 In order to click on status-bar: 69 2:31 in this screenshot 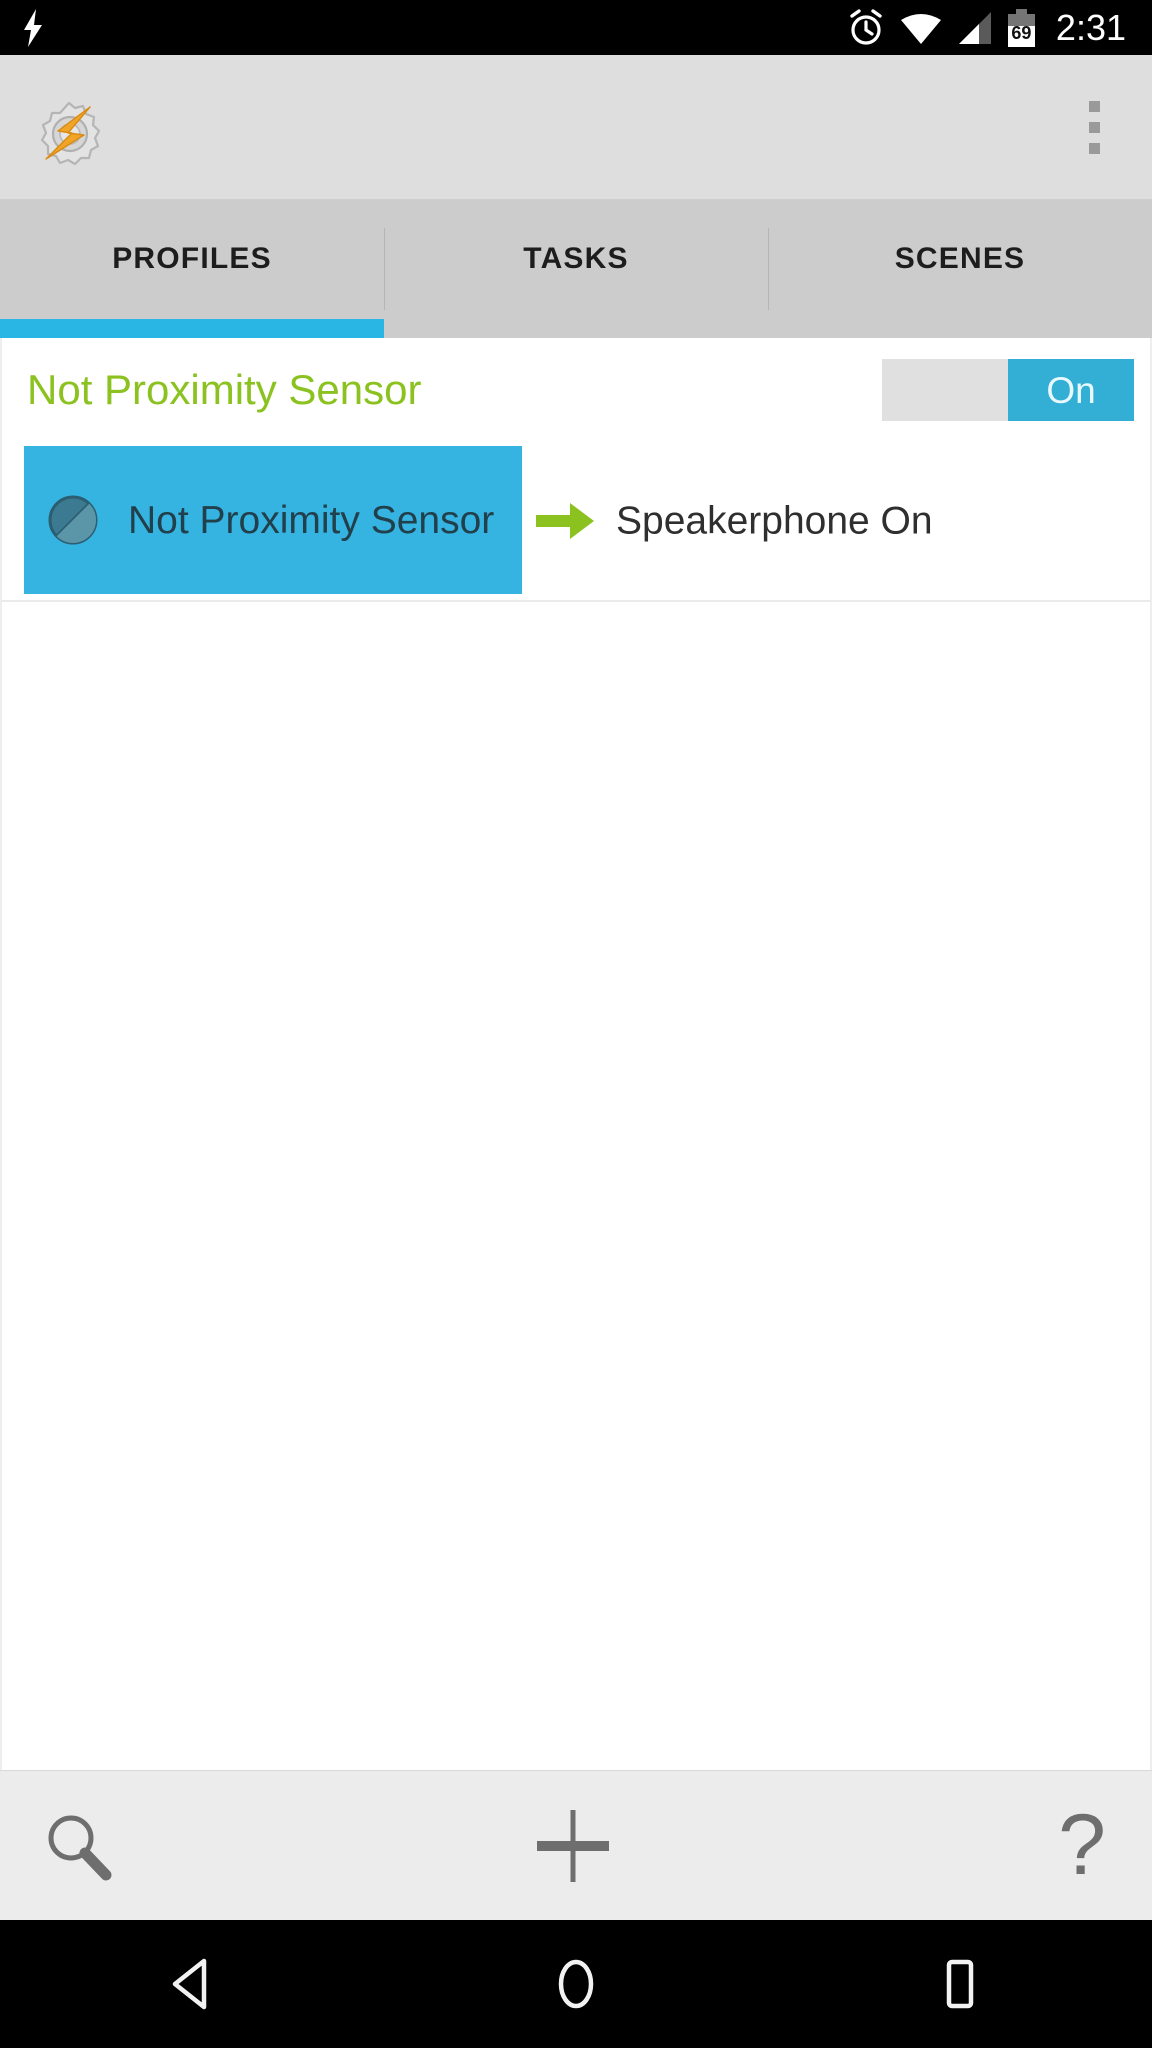, I will do `click(576, 27)`.